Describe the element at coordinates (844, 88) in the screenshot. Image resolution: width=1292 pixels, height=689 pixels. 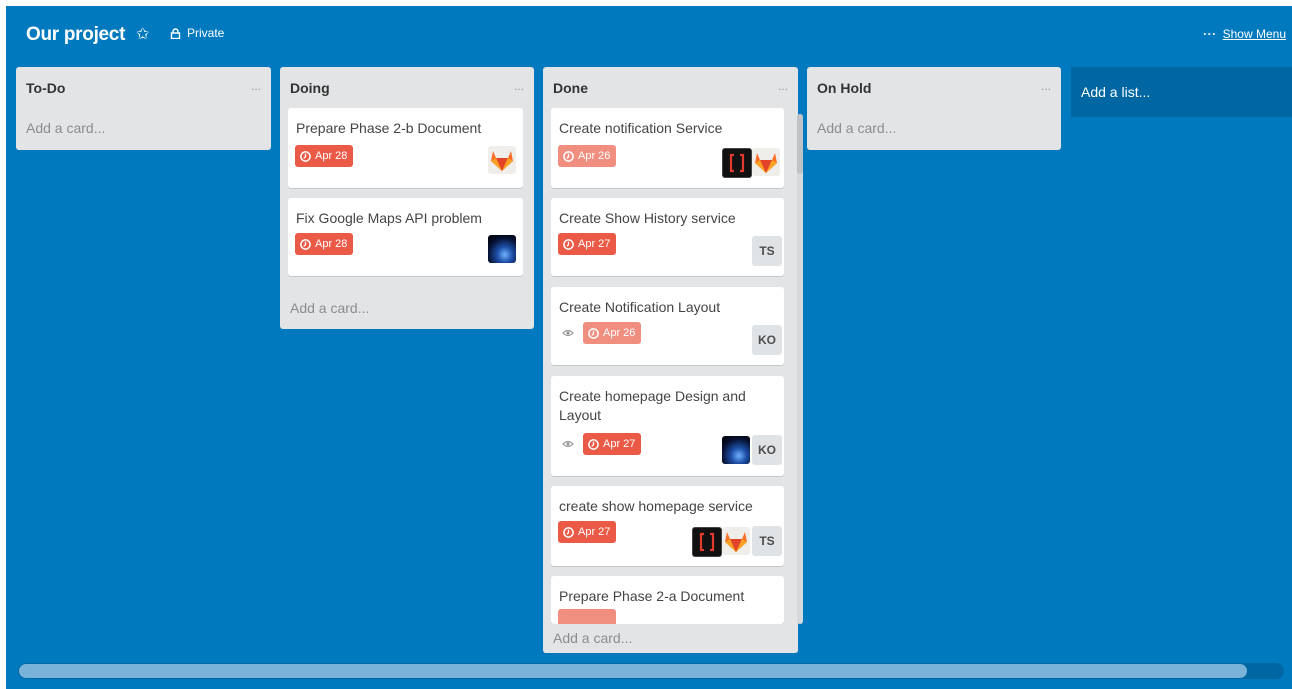
I see `list-title: On Hold` at that location.